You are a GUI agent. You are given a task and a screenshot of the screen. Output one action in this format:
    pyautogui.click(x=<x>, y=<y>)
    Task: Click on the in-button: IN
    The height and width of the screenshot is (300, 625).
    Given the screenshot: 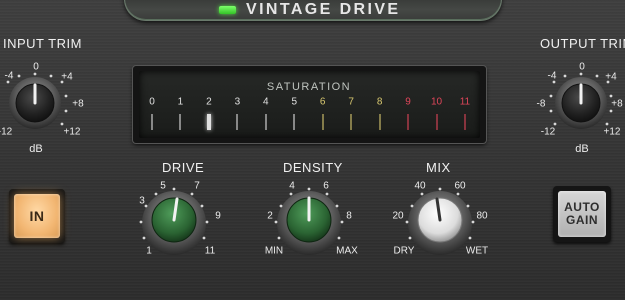 What is the action you would take?
    pyautogui.click(x=37, y=216)
    